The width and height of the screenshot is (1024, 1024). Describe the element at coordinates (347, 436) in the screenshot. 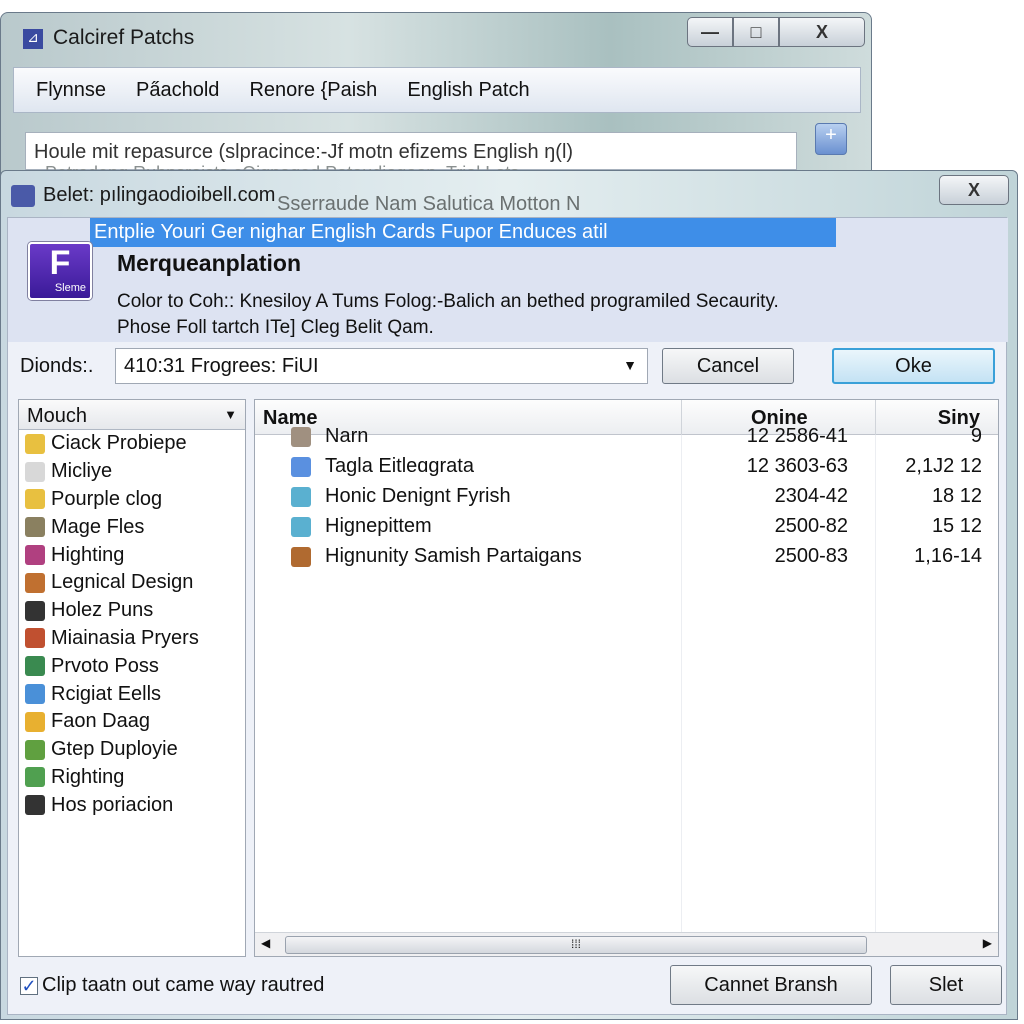

I see `file-name: Narn` at that location.